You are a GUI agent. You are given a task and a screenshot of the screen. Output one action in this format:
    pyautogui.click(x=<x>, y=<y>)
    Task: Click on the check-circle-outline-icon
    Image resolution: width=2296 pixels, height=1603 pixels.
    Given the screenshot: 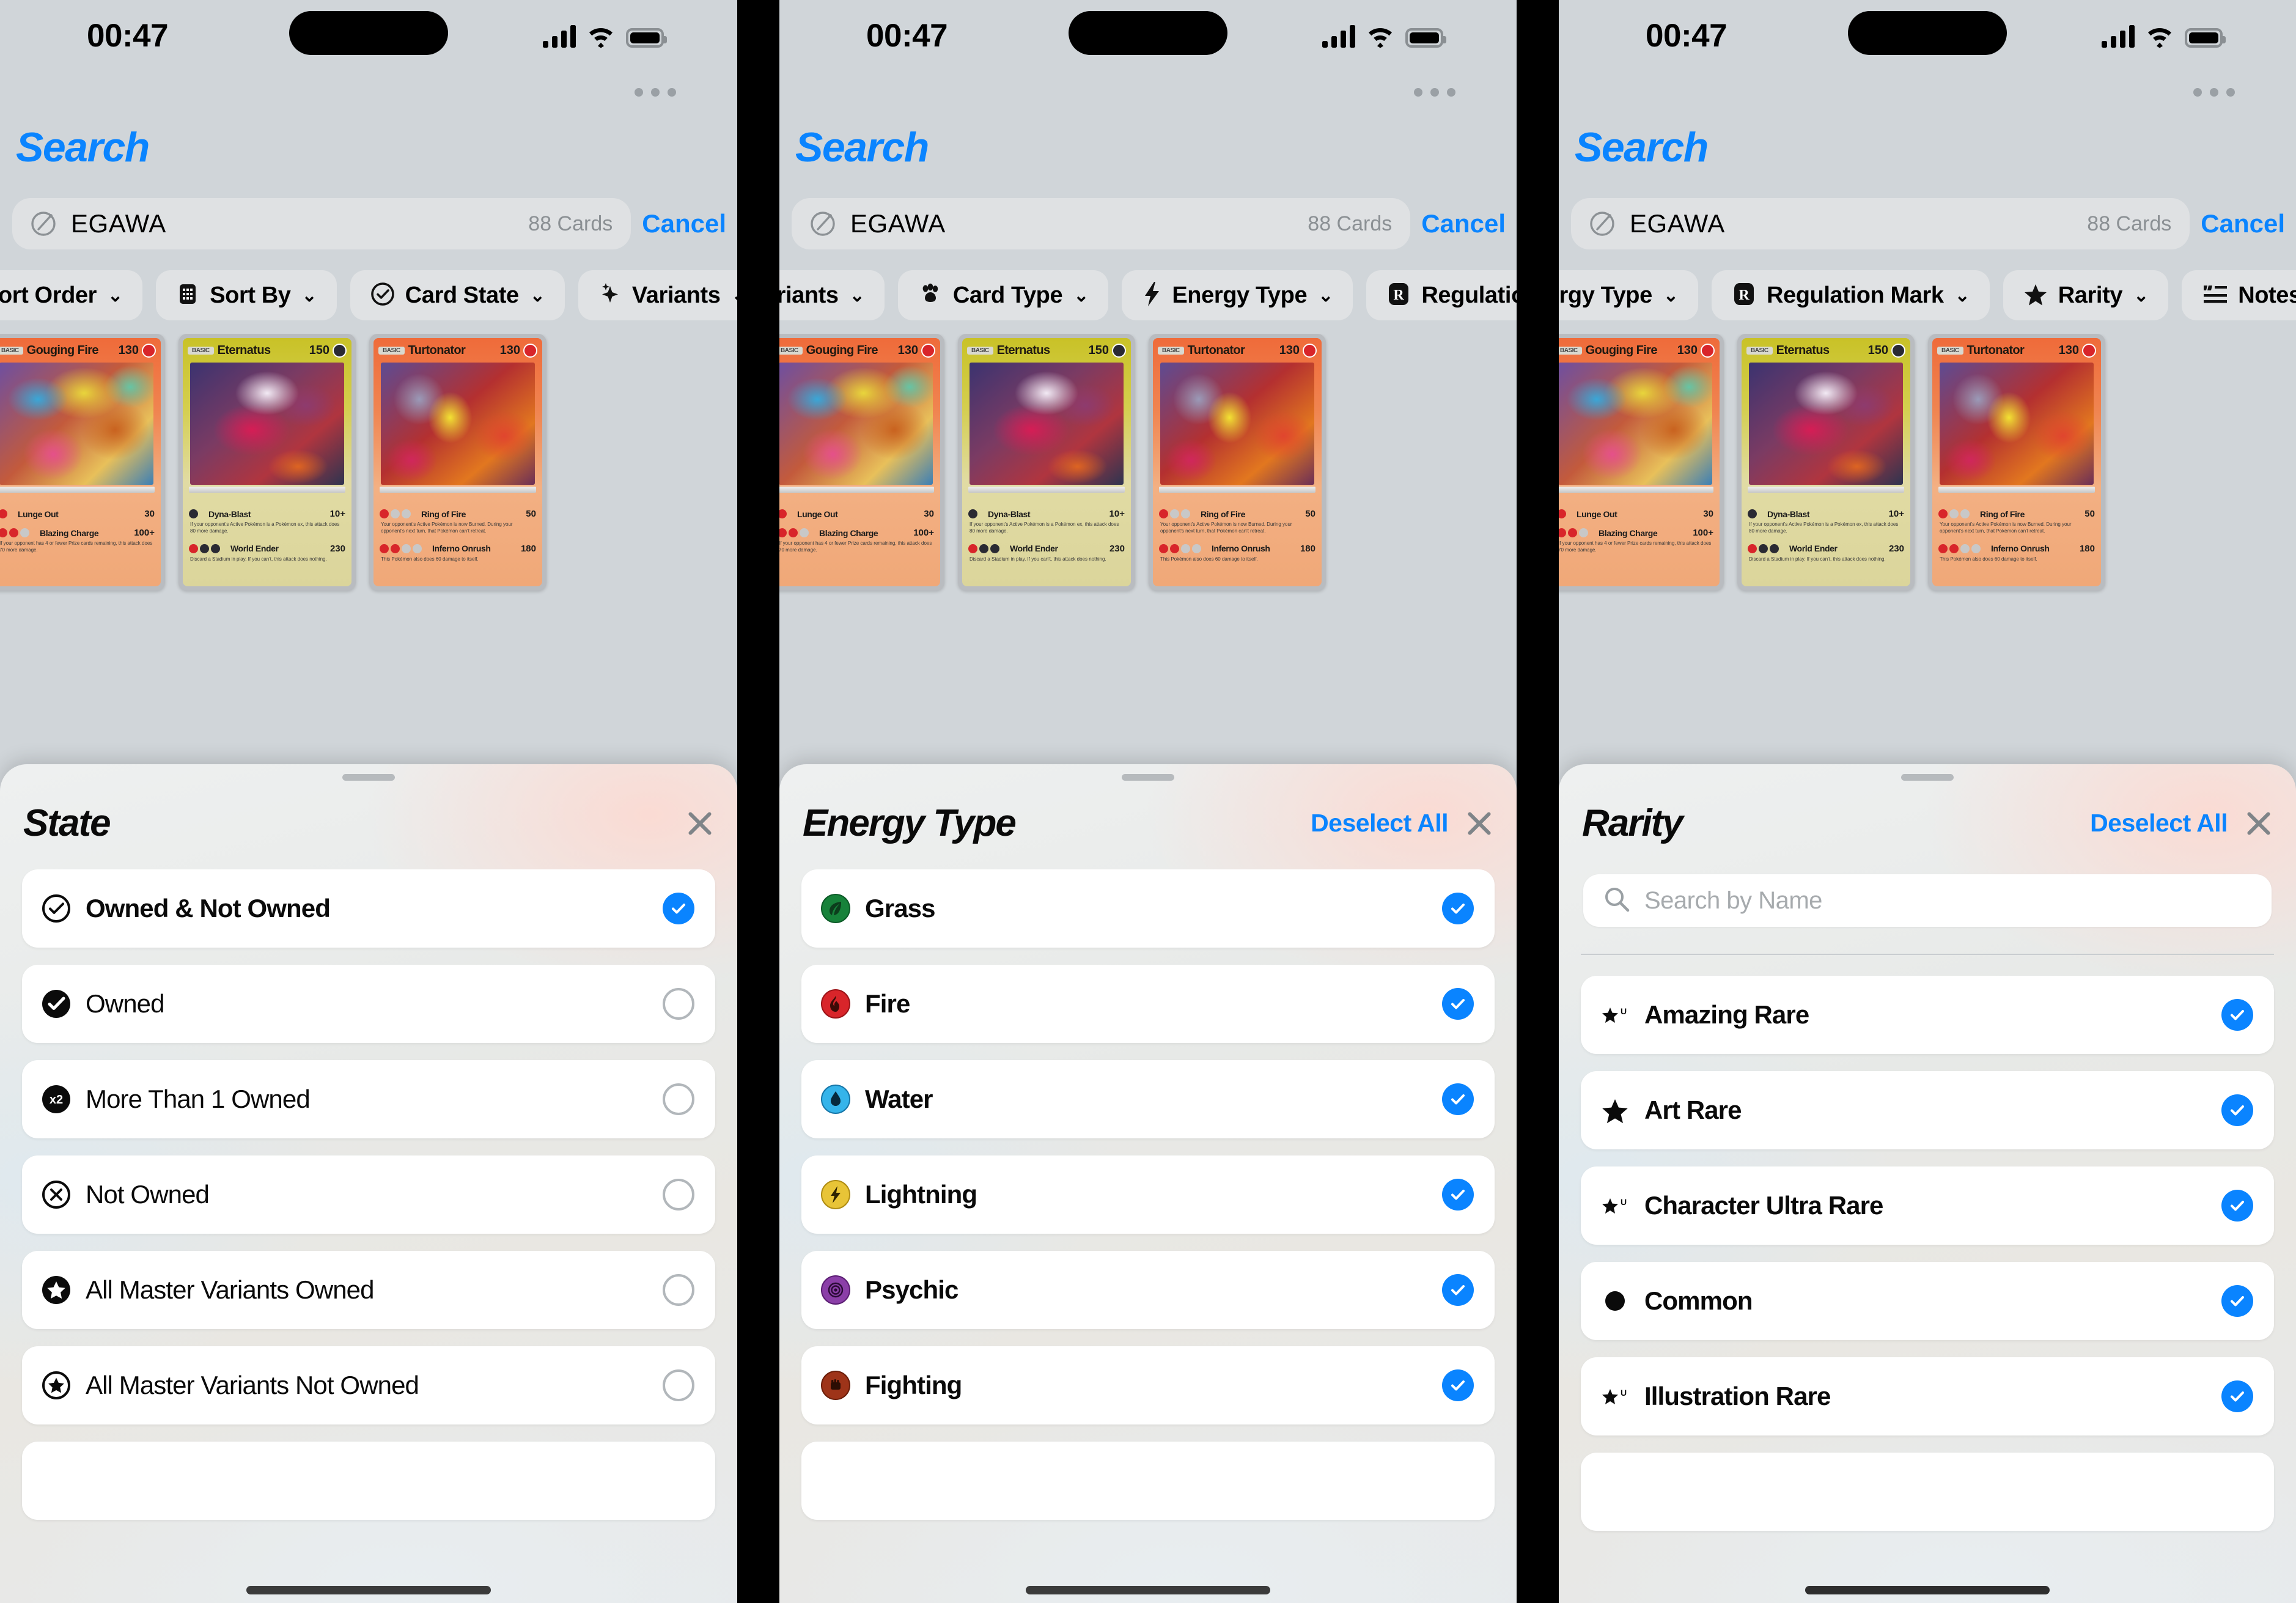 What is the action you would take?
    pyautogui.click(x=56, y=908)
    